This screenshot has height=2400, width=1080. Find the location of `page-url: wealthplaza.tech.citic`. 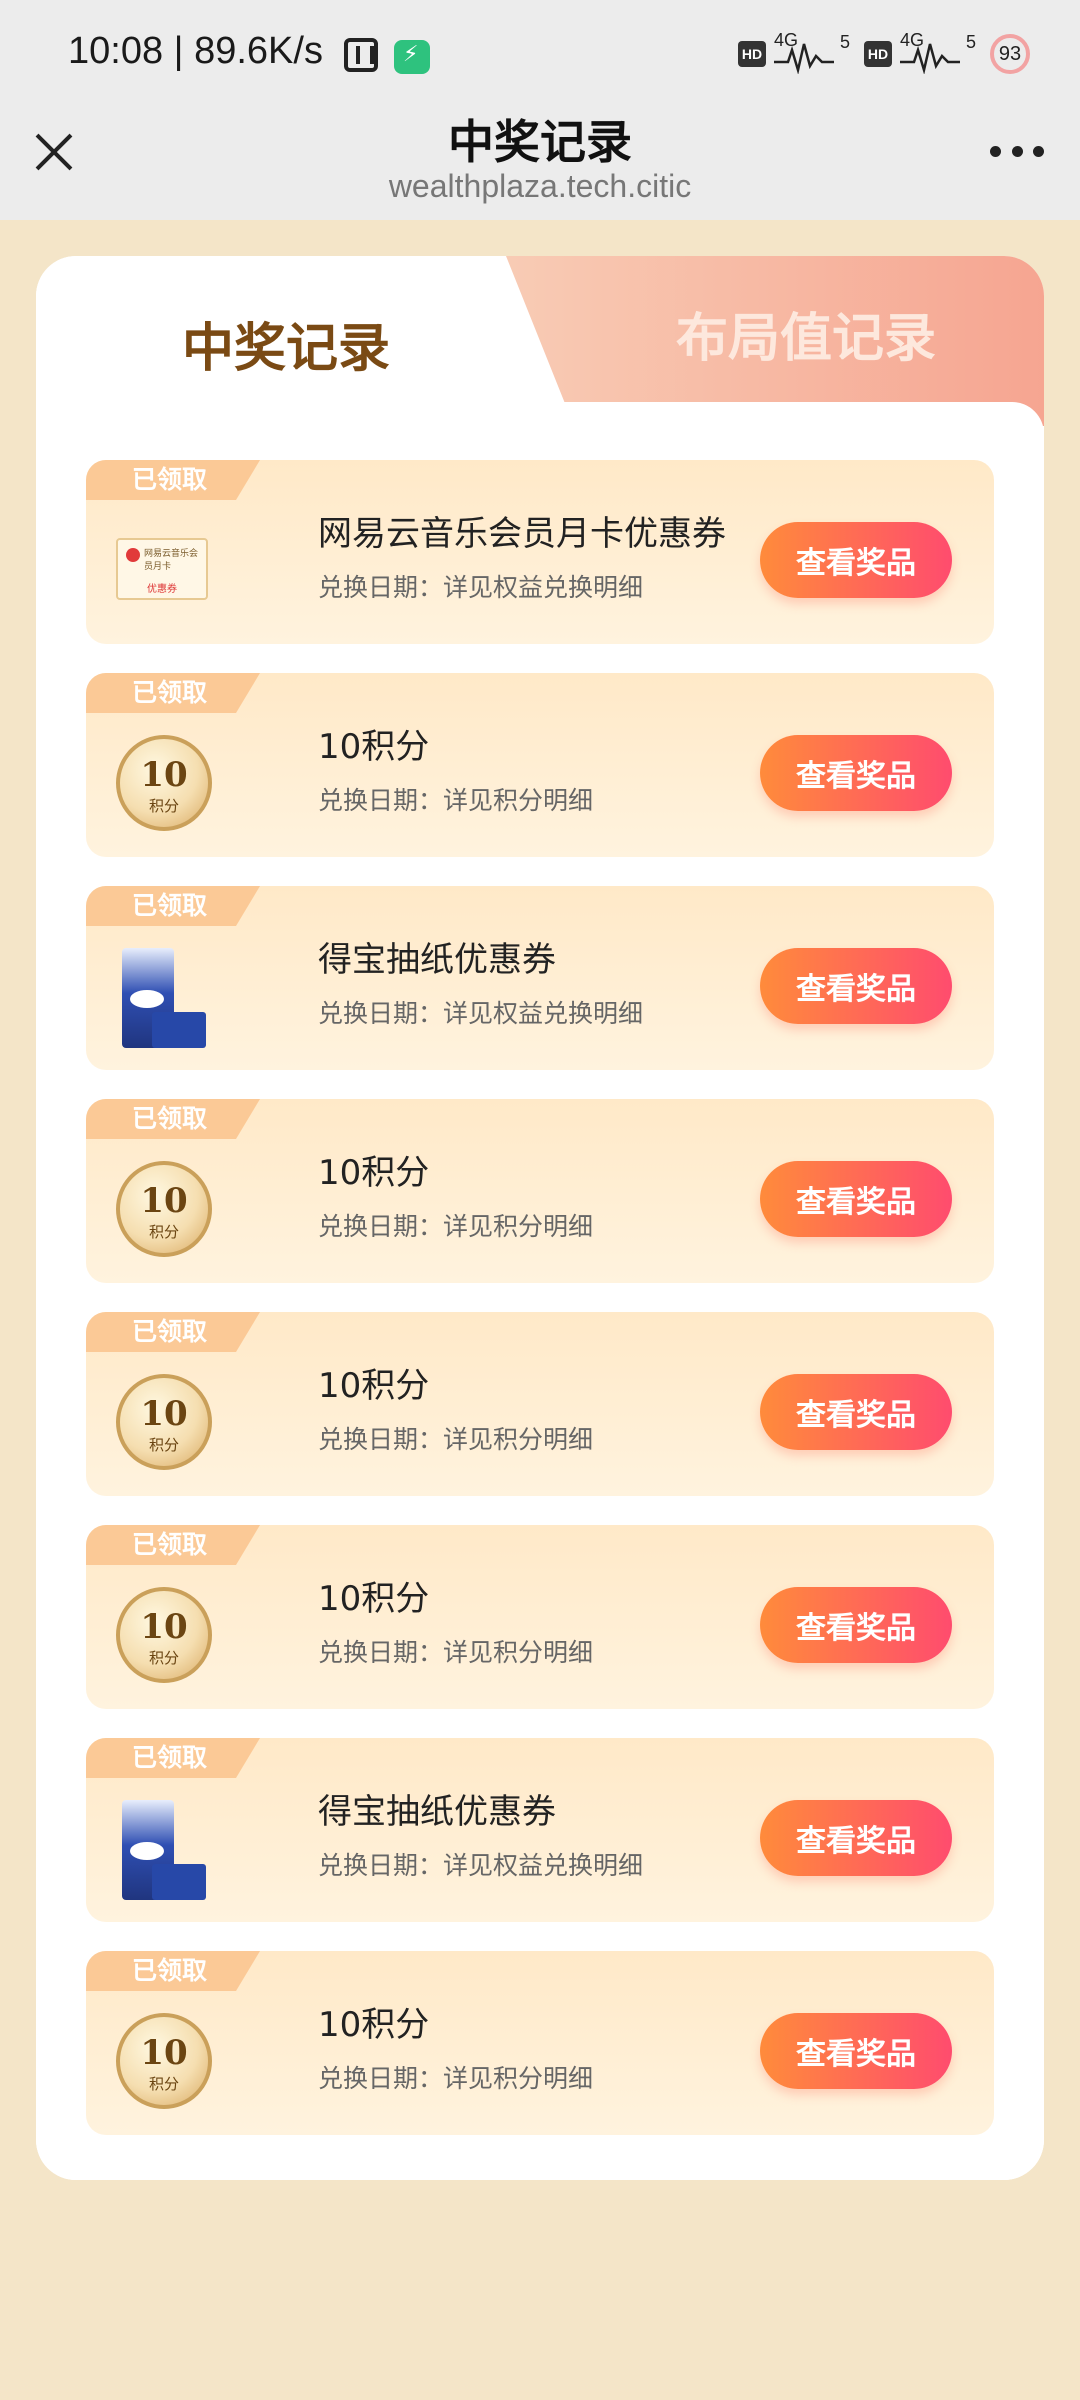

page-url: wealthplaza.tech.citic is located at coordinates (540, 186).